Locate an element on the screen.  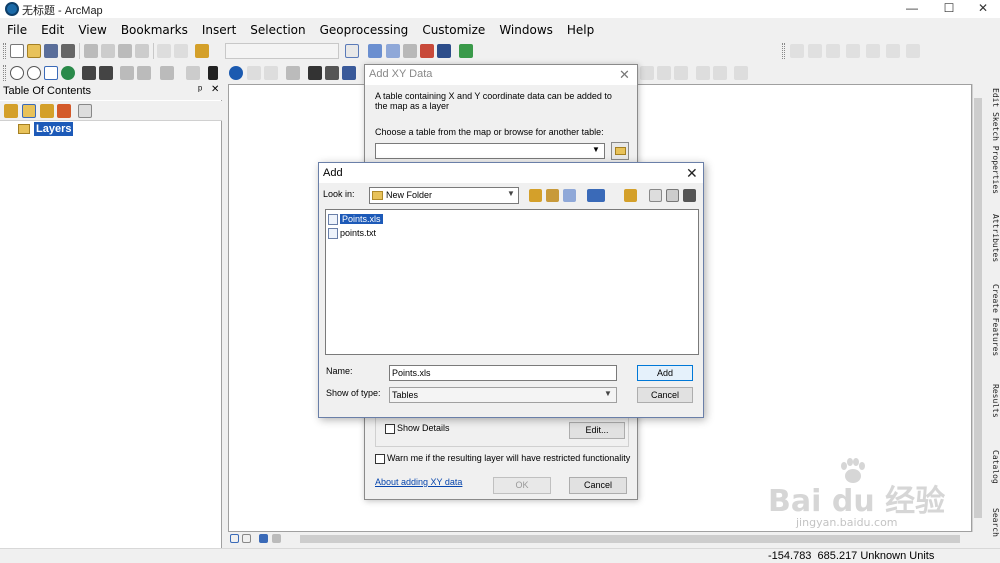
list-item: points.txt is located at coordinates (358, 233).